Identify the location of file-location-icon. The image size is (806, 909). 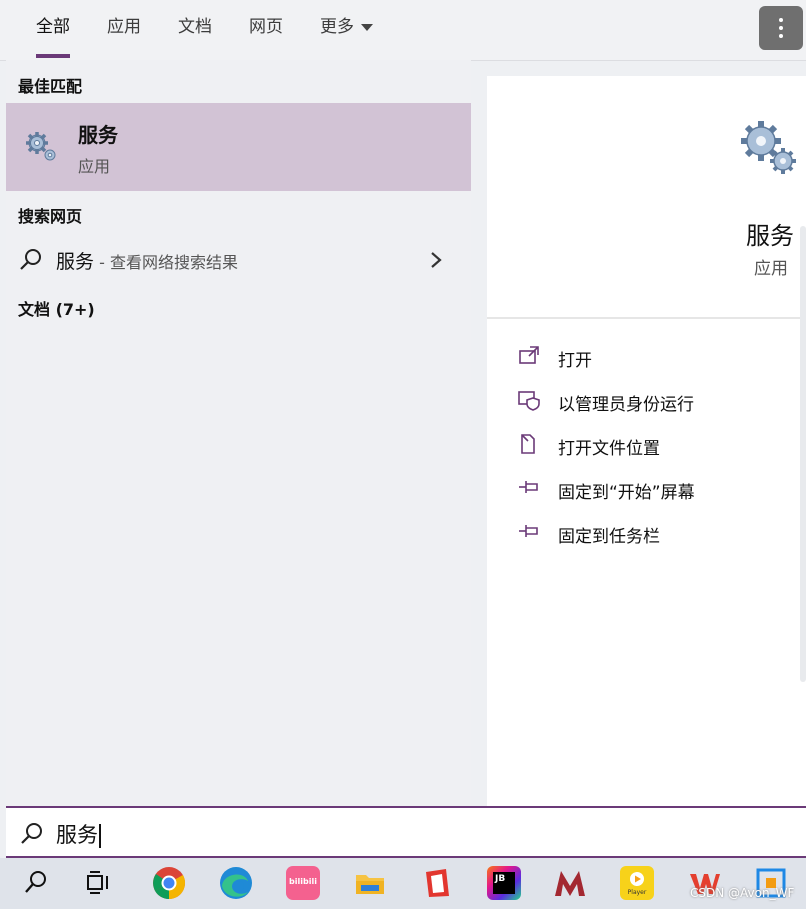
(528, 444).